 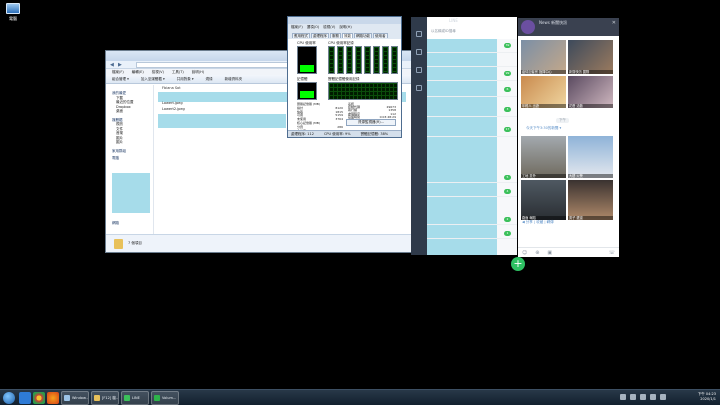 I want to click on news-account-name: News 新聞快訊, so click(x=553, y=22).